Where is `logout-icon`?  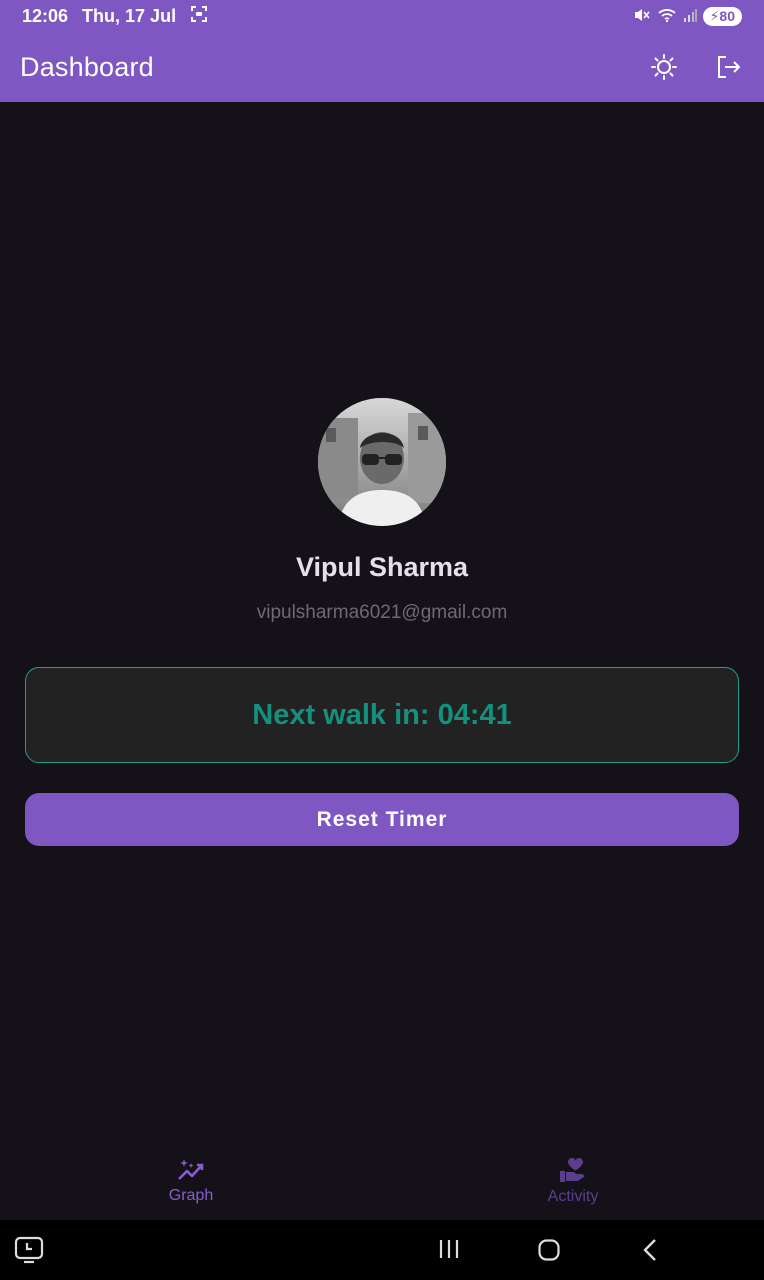
logout-icon is located at coordinates (729, 67).